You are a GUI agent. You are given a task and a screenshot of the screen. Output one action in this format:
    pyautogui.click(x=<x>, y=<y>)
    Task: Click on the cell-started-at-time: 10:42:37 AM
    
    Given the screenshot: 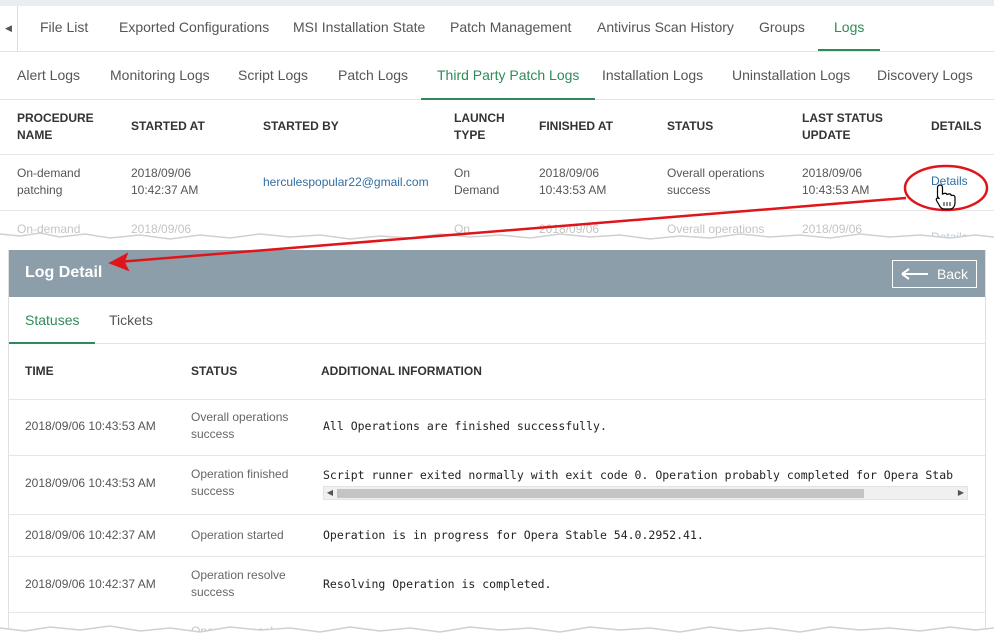 What is the action you would take?
    pyautogui.click(x=165, y=190)
    